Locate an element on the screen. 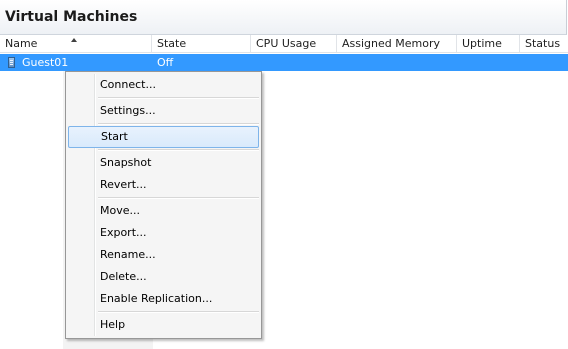 This screenshot has height=349, width=568. column-header-label: Status is located at coordinates (543, 43).